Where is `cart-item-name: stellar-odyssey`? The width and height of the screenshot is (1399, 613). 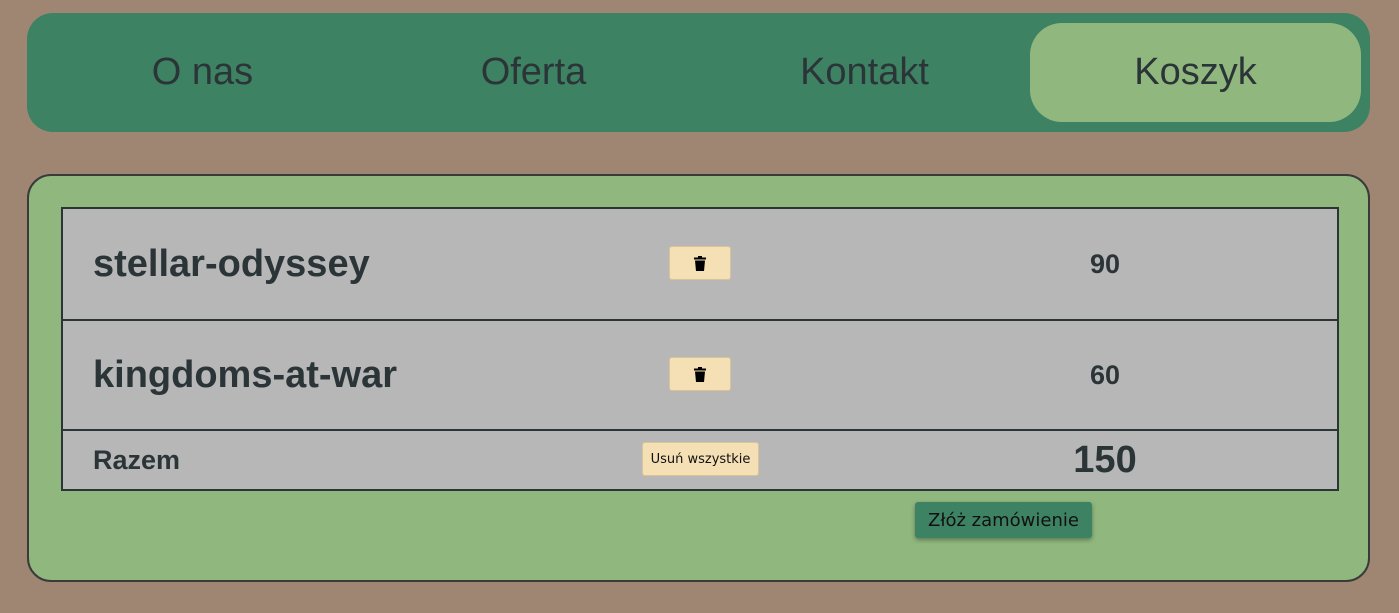
cart-item-name: stellar-odyssey is located at coordinates (231, 263).